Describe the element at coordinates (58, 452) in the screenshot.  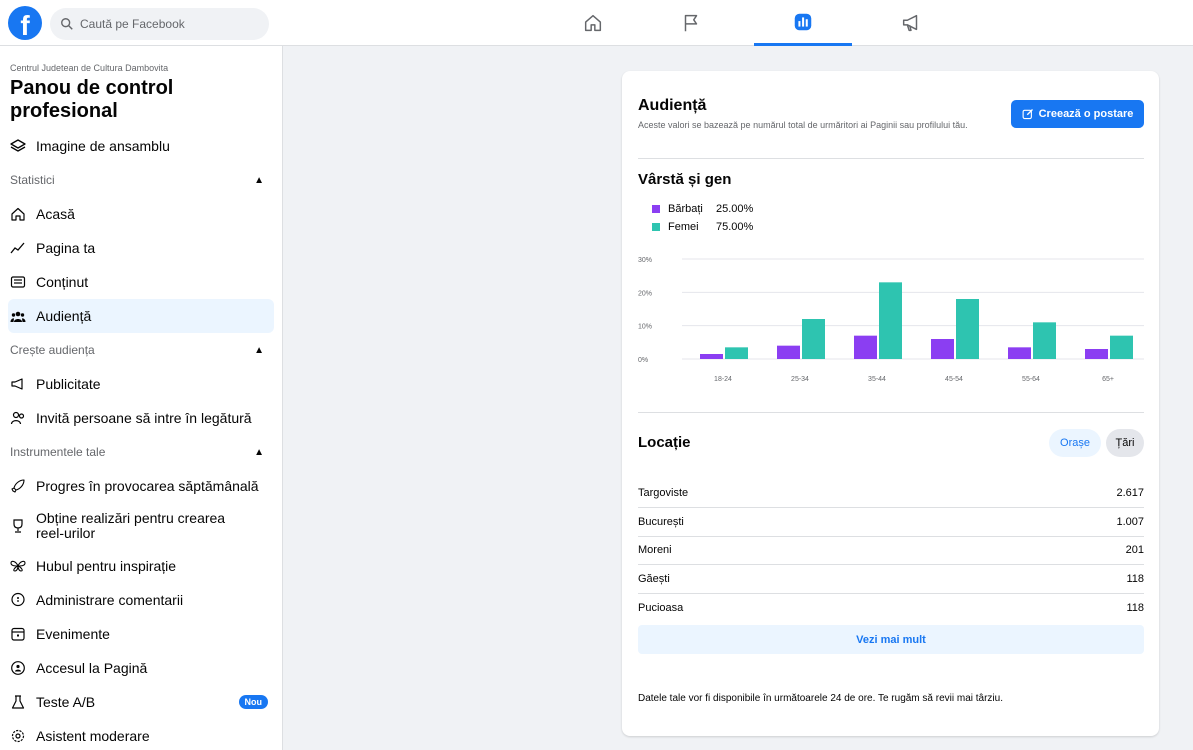
I see `section-label: Instrumentele tale` at that location.